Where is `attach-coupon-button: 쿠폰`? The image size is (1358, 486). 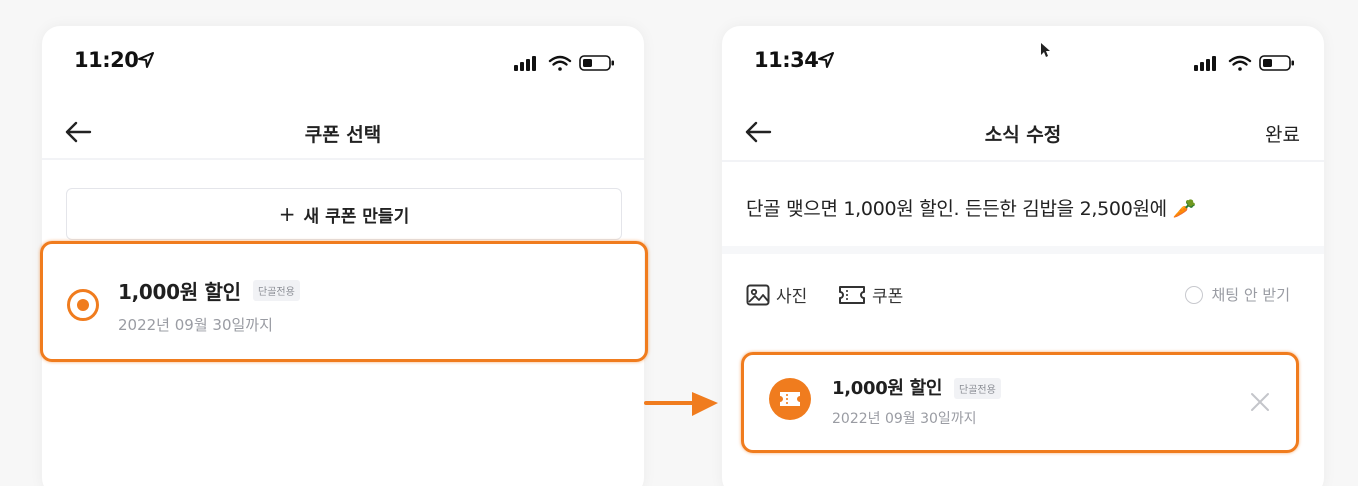
attach-coupon-button: 쿠폰 is located at coordinates (870, 294).